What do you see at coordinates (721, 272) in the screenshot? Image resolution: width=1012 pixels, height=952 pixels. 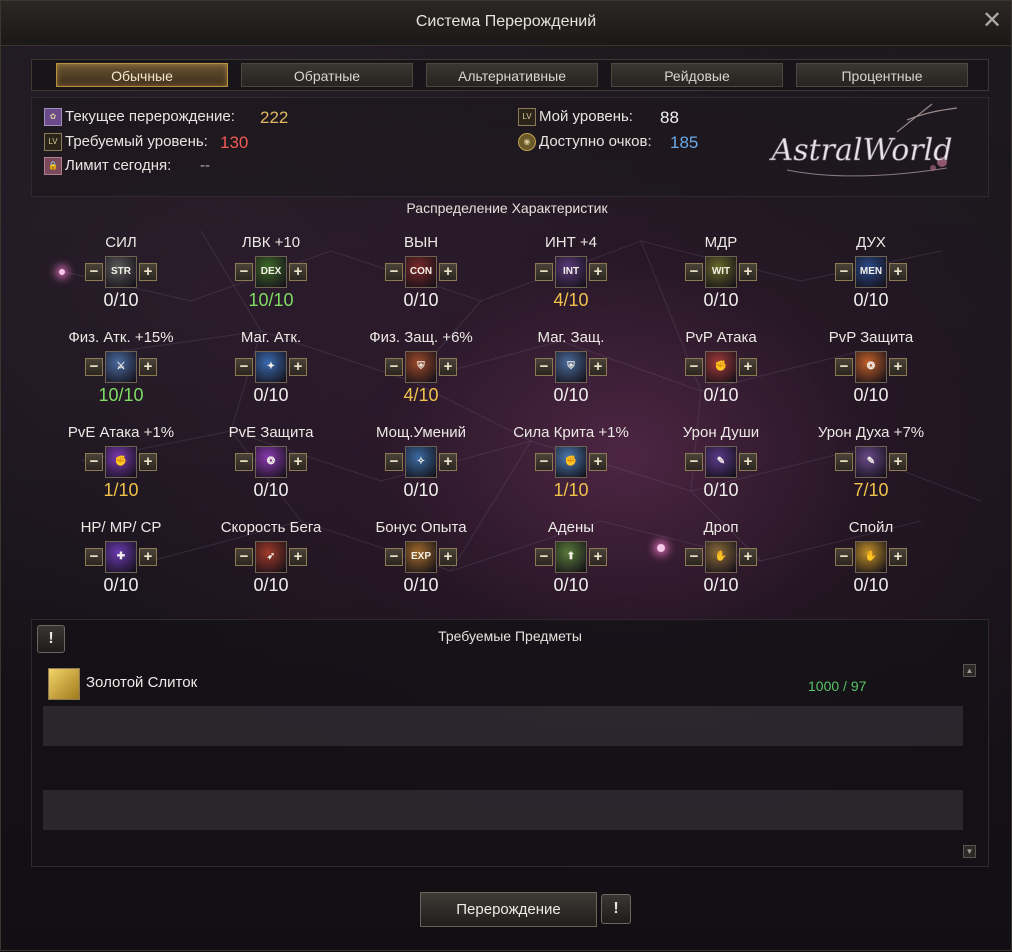 I see `stat-controls: − WIT +` at bounding box center [721, 272].